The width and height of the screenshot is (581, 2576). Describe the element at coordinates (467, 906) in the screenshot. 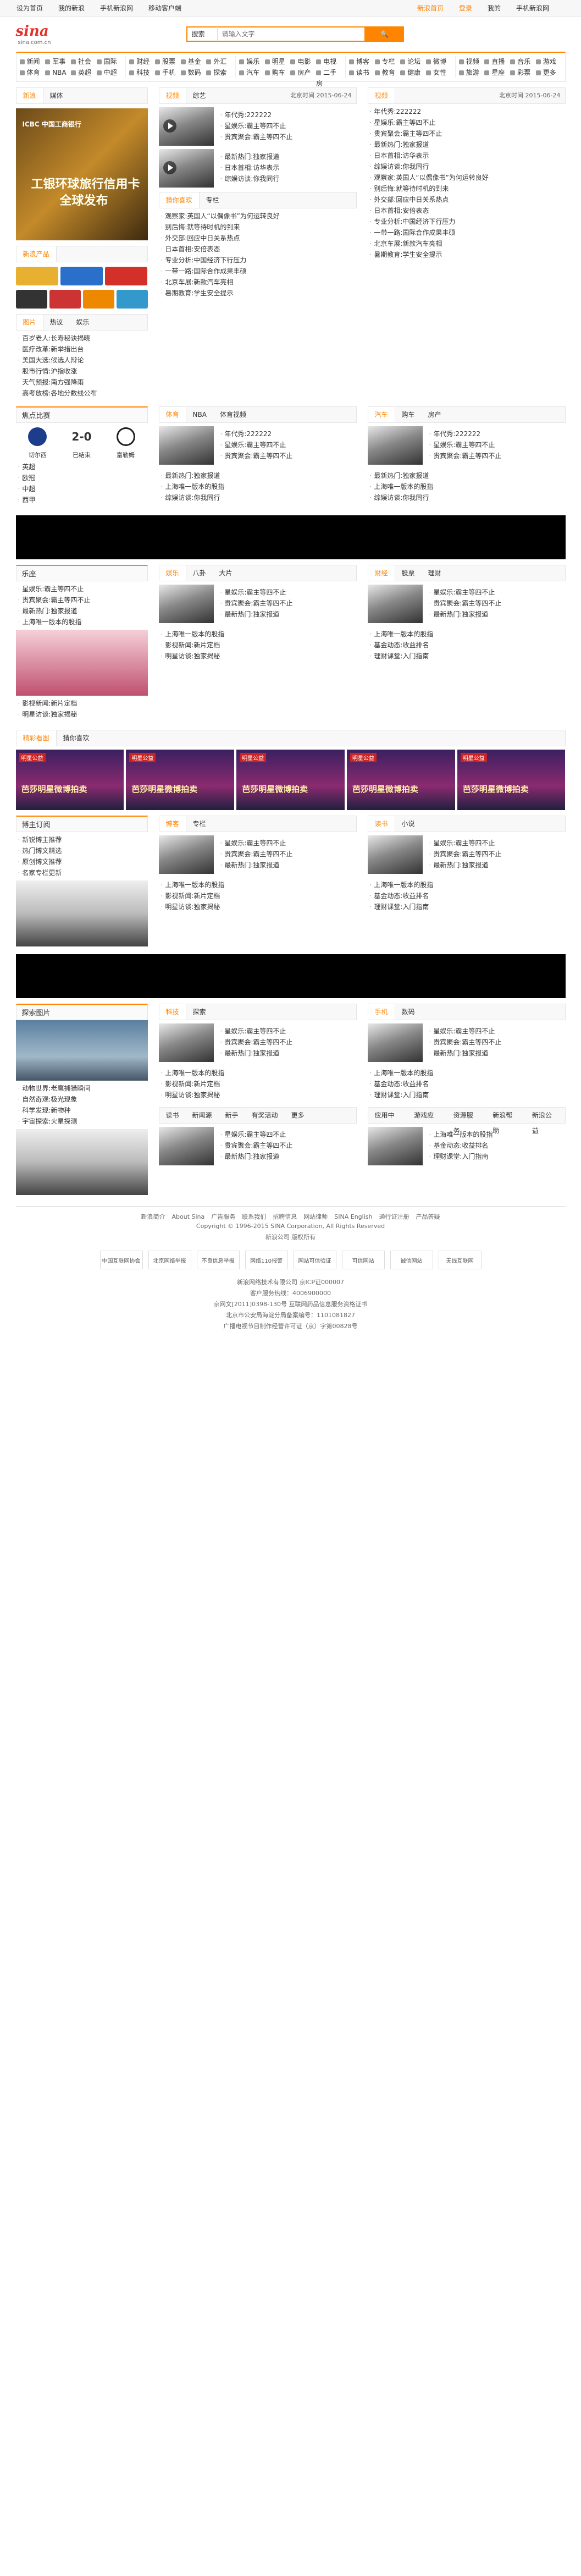

I see `list-item: 理财课堂:入门指南` at that location.